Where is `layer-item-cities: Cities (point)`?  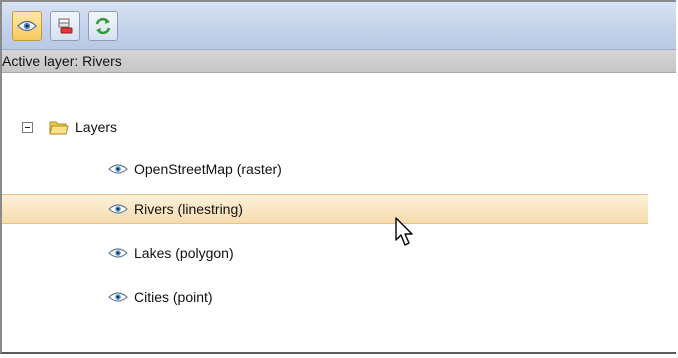 layer-item-cities: Cities (point) is located at coordinates (325, 297).